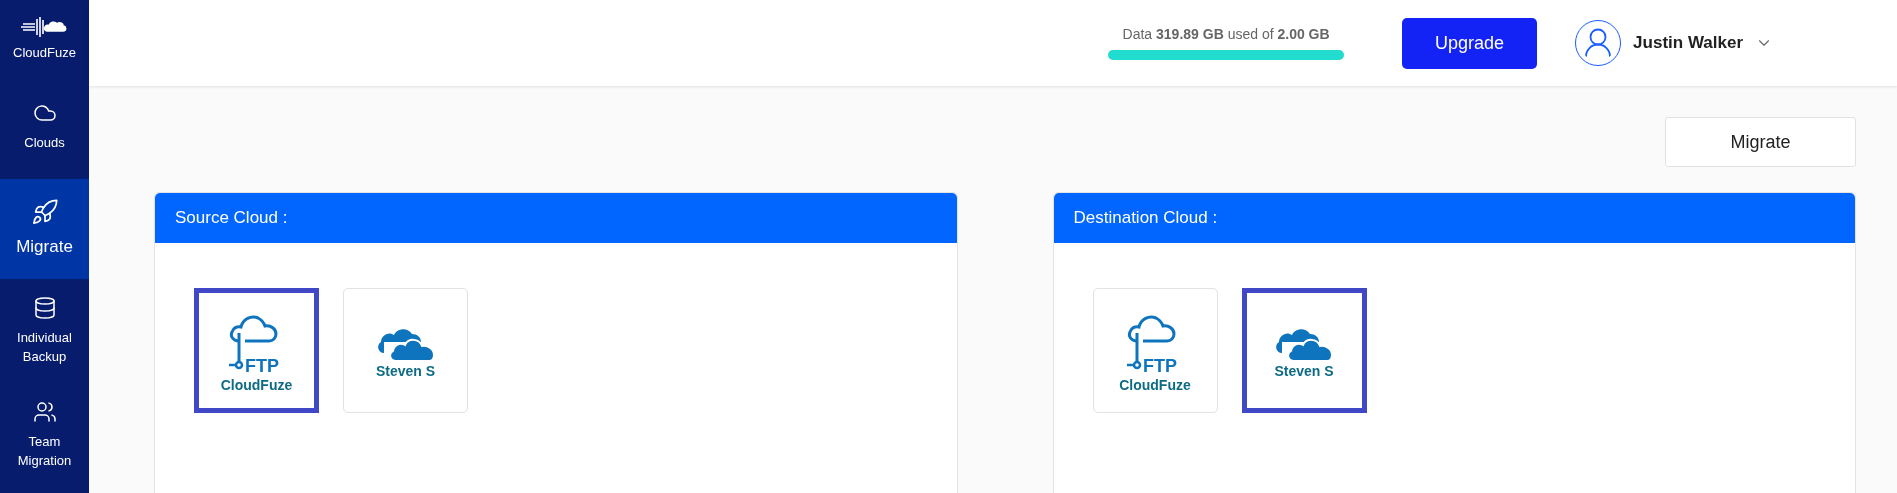 The image size is (1897, 493). I want to click on sidebar-item: Team Migration, so click(44, 435).